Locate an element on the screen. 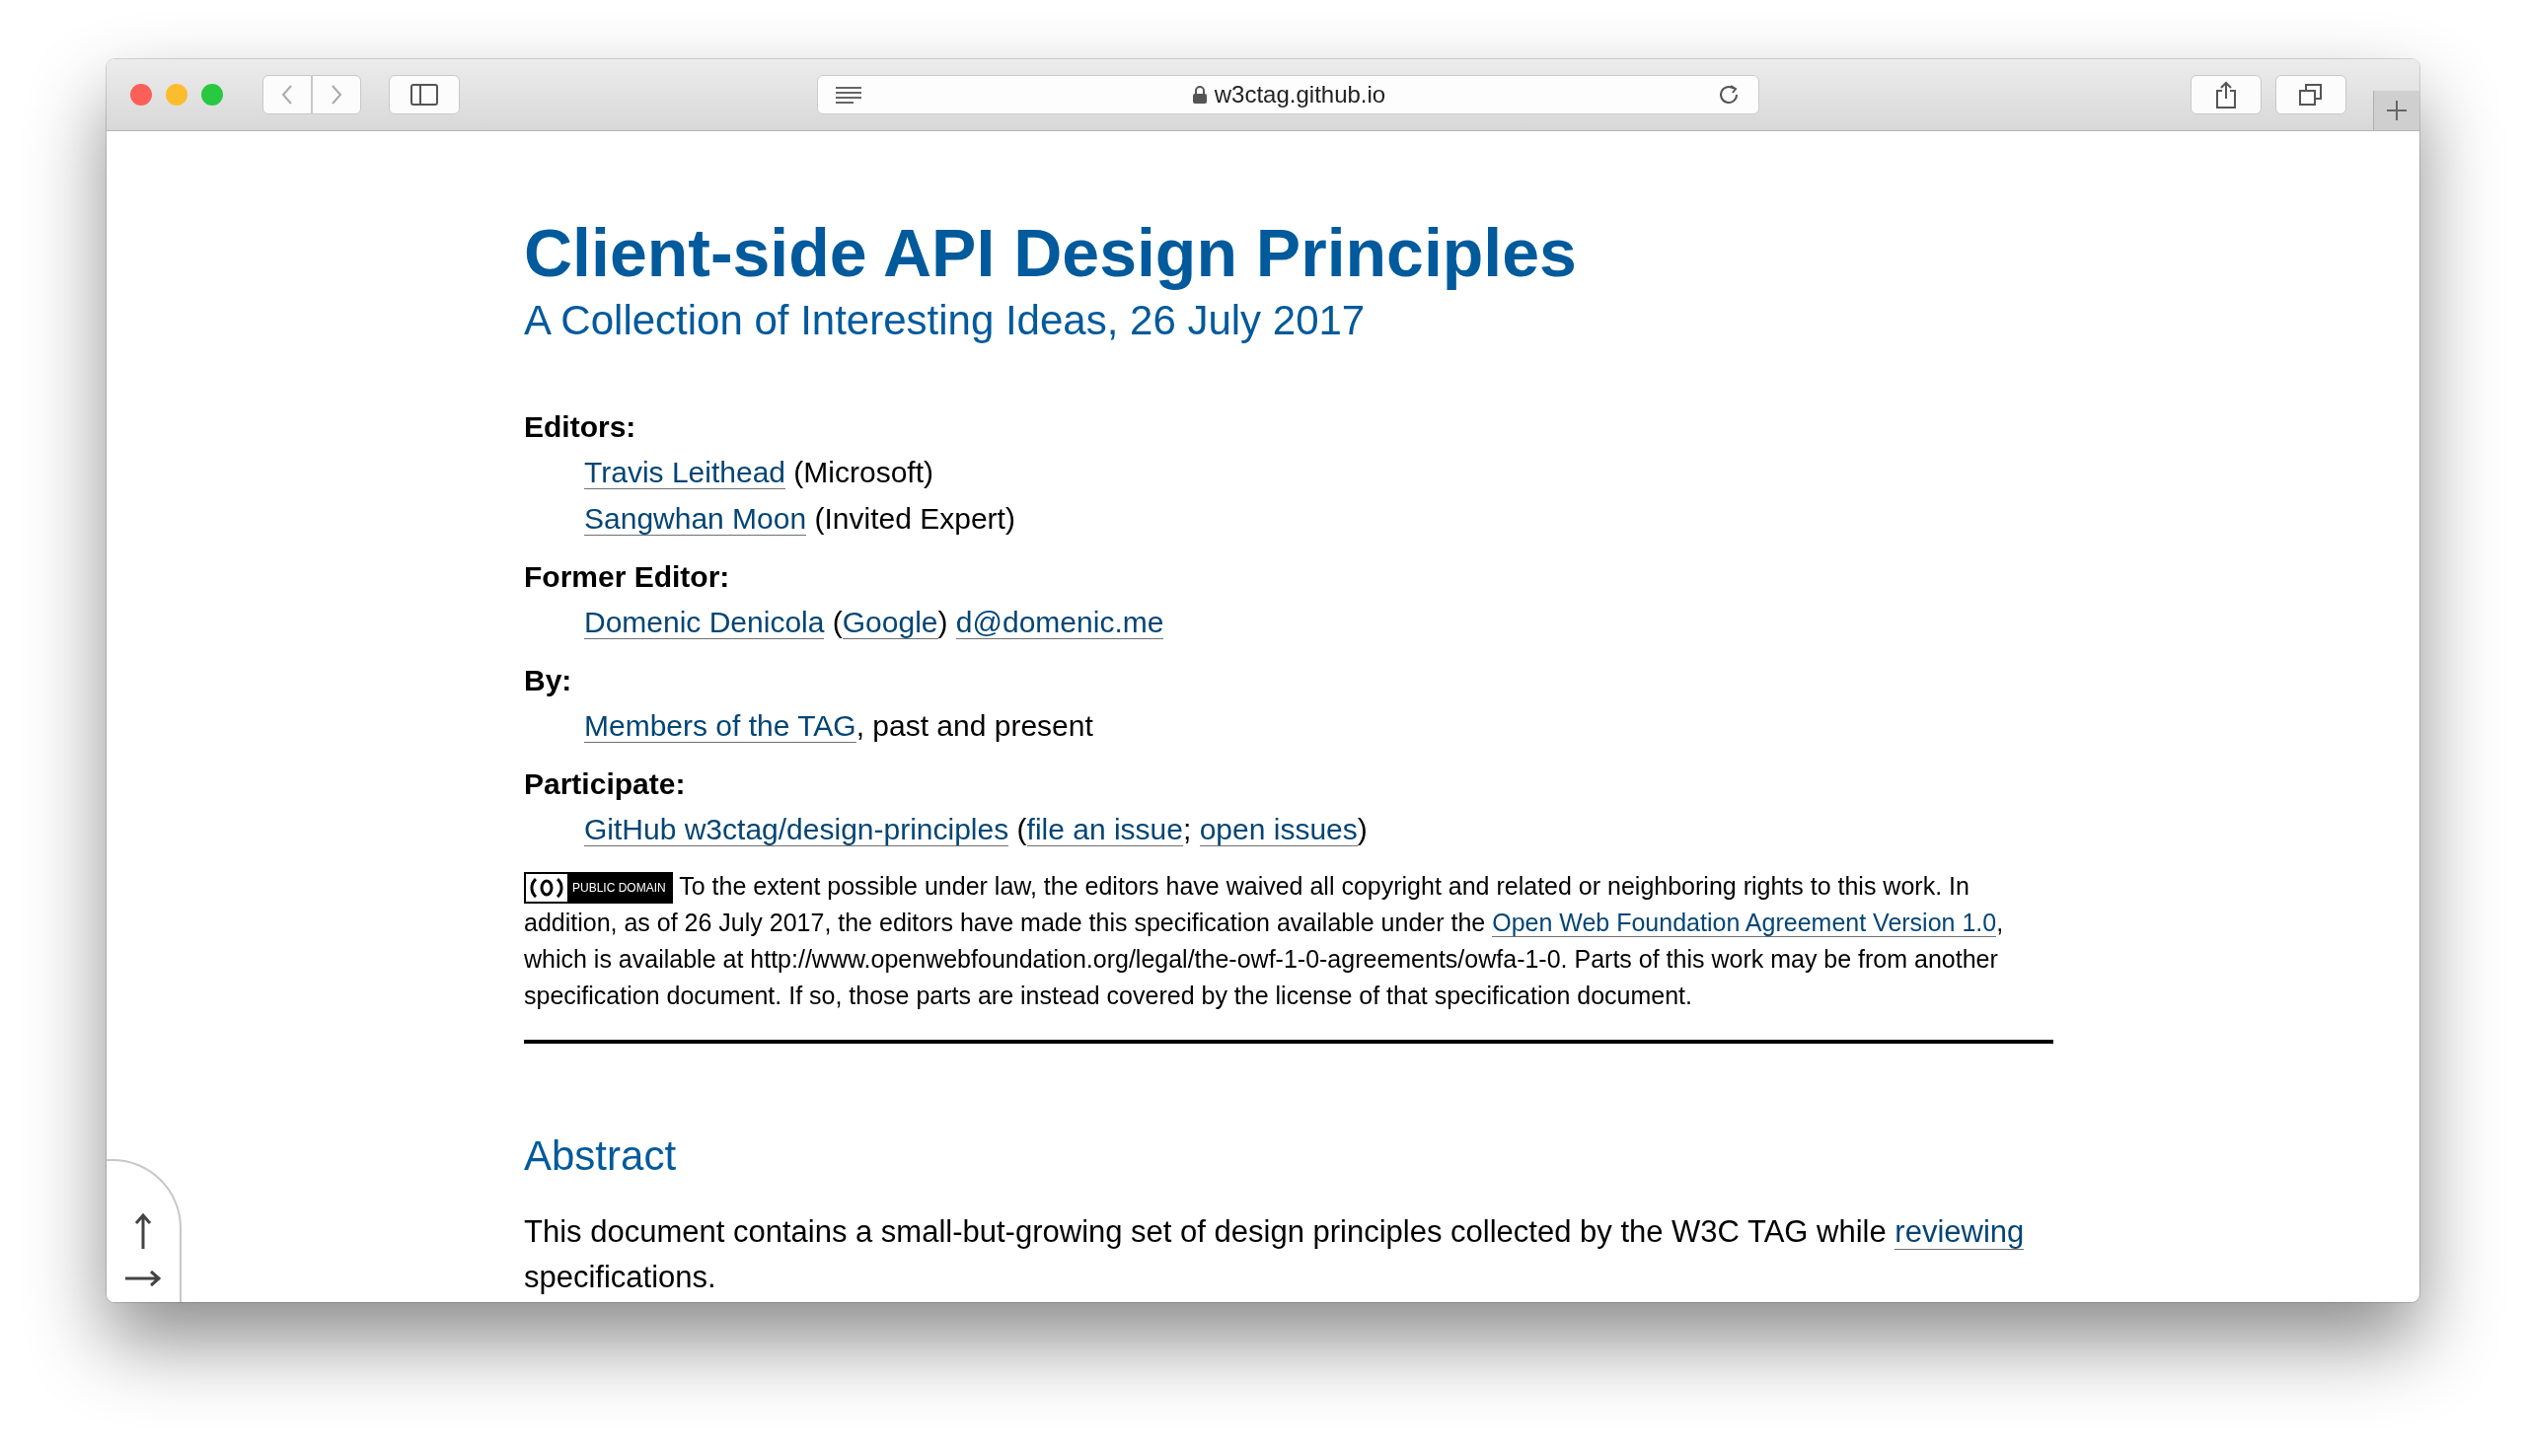  tabs-icon is located at coordinates (2311, 95).